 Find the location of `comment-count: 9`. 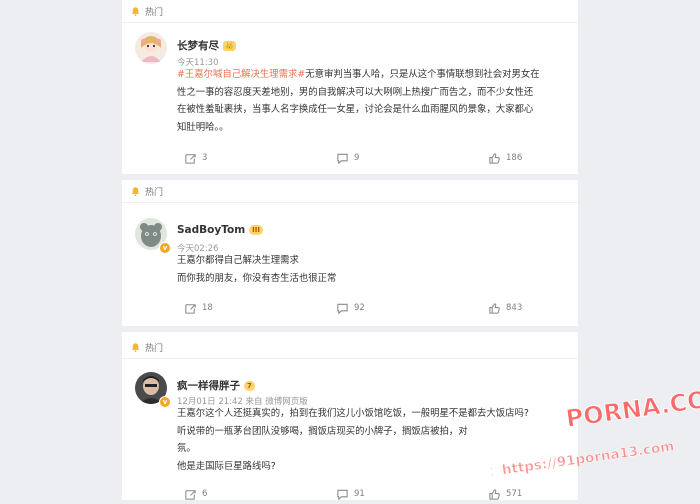

comment-count: 9 is located at coordinates (357, 158).